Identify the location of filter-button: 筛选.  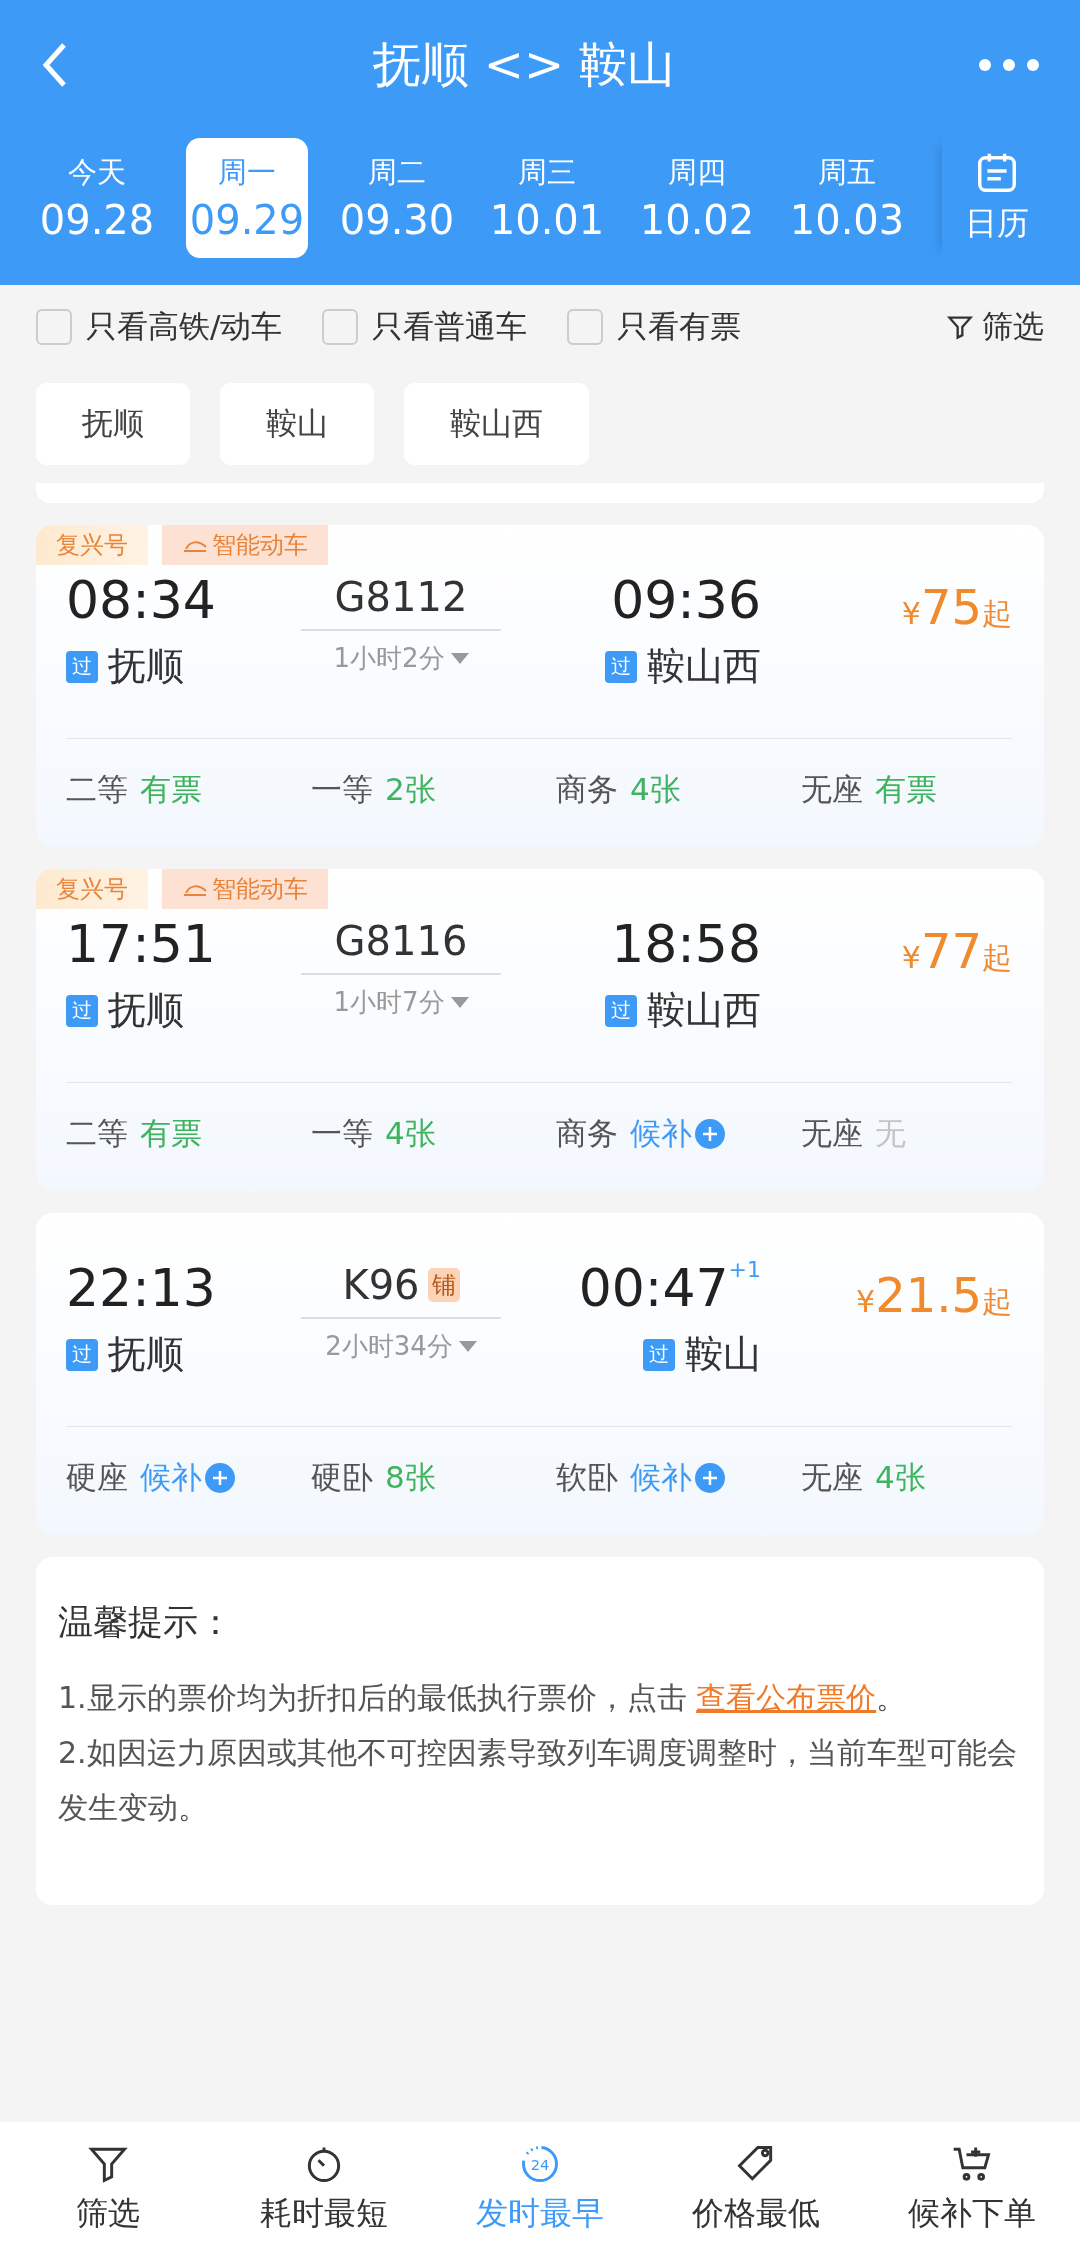
(995, 327).